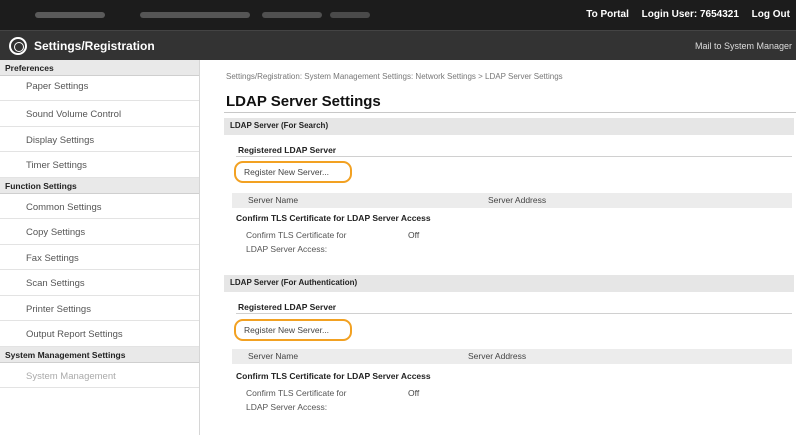  Describe the element at coordinates (99, 88) in the screenshot. I see `sidebar-item-paper-settings: Paper Settings` at that location.